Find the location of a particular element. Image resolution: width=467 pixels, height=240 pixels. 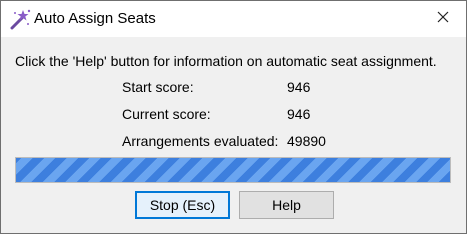

progress-bar-fill is located at coordinates (233, 170).